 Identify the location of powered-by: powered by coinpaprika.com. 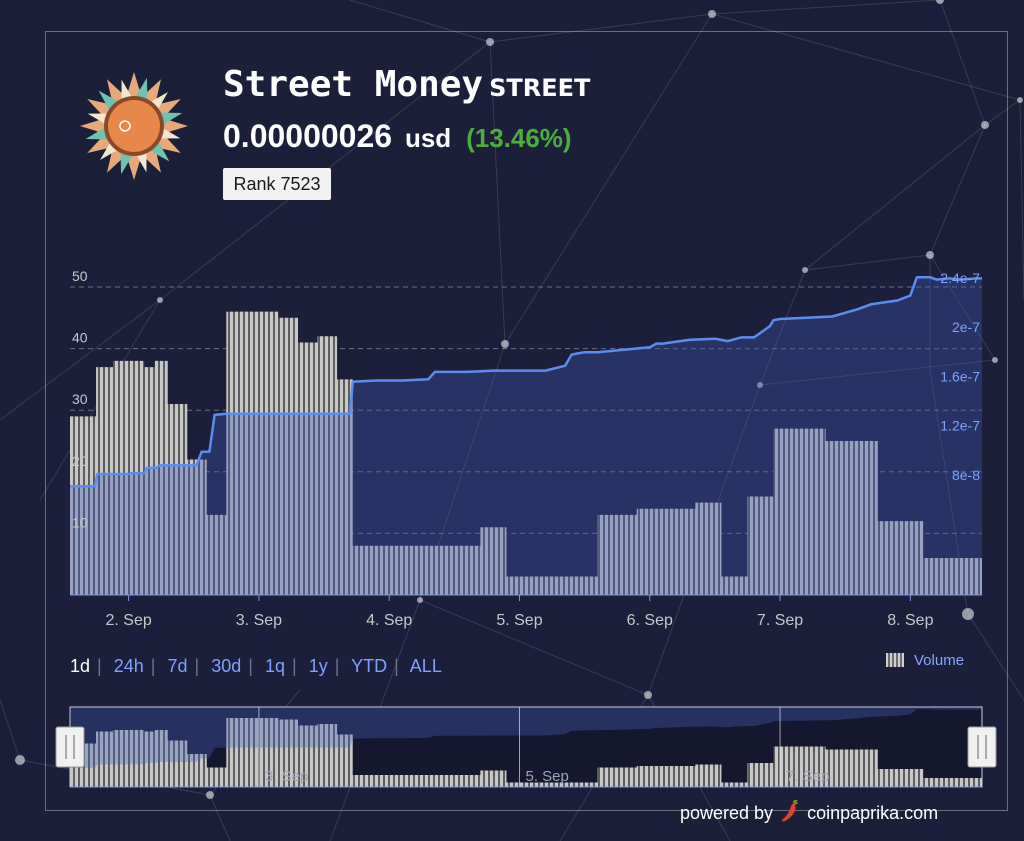
(809, 812).